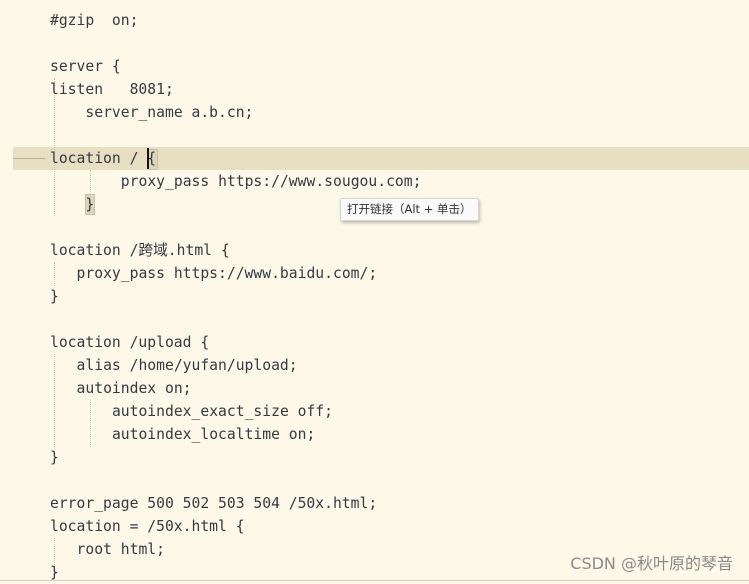 This screenshot has height=584, width=749. Describe the element at coordinates (222, 411) in the screenshot. I see `code-line: autoindex_exact_size off;` at that location.